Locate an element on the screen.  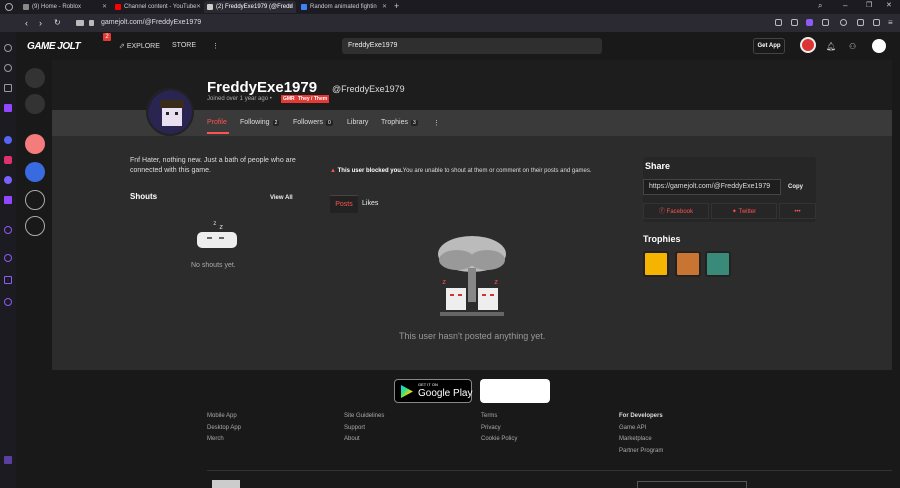
camera-toolbar-icon is located at coordinates (794, 22).